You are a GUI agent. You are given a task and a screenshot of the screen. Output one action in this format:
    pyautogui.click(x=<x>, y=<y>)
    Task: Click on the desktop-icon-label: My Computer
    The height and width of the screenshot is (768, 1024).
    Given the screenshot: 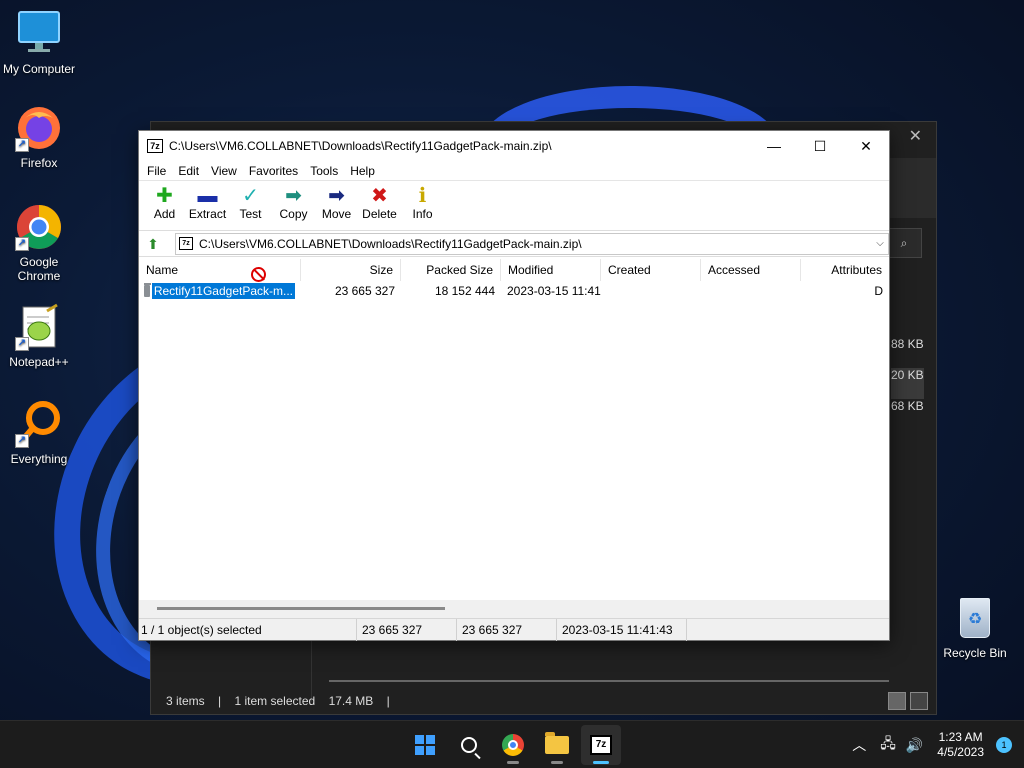 What is the action you would take?
    pyautogui.click(x=39, y=69)
    